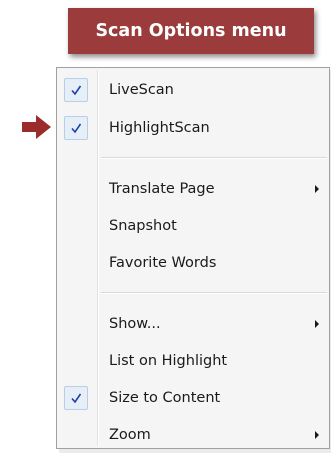 Image resolution: width=331 pixels, height=459 pixels. Describe the element at coordinates (165, 398) in the screenshot. I see `menu-item-label: Size to Content` at that location.